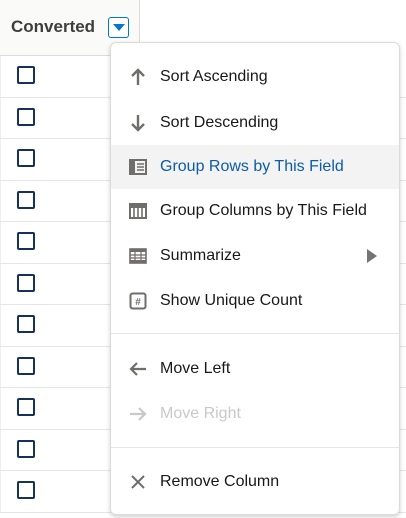 This screenshot has width=406, height=518. What do you see at coordinates (219, 122) in the screenshot?
I see `menu-item-label: Sort Descending` at bounding box center [219, 122].